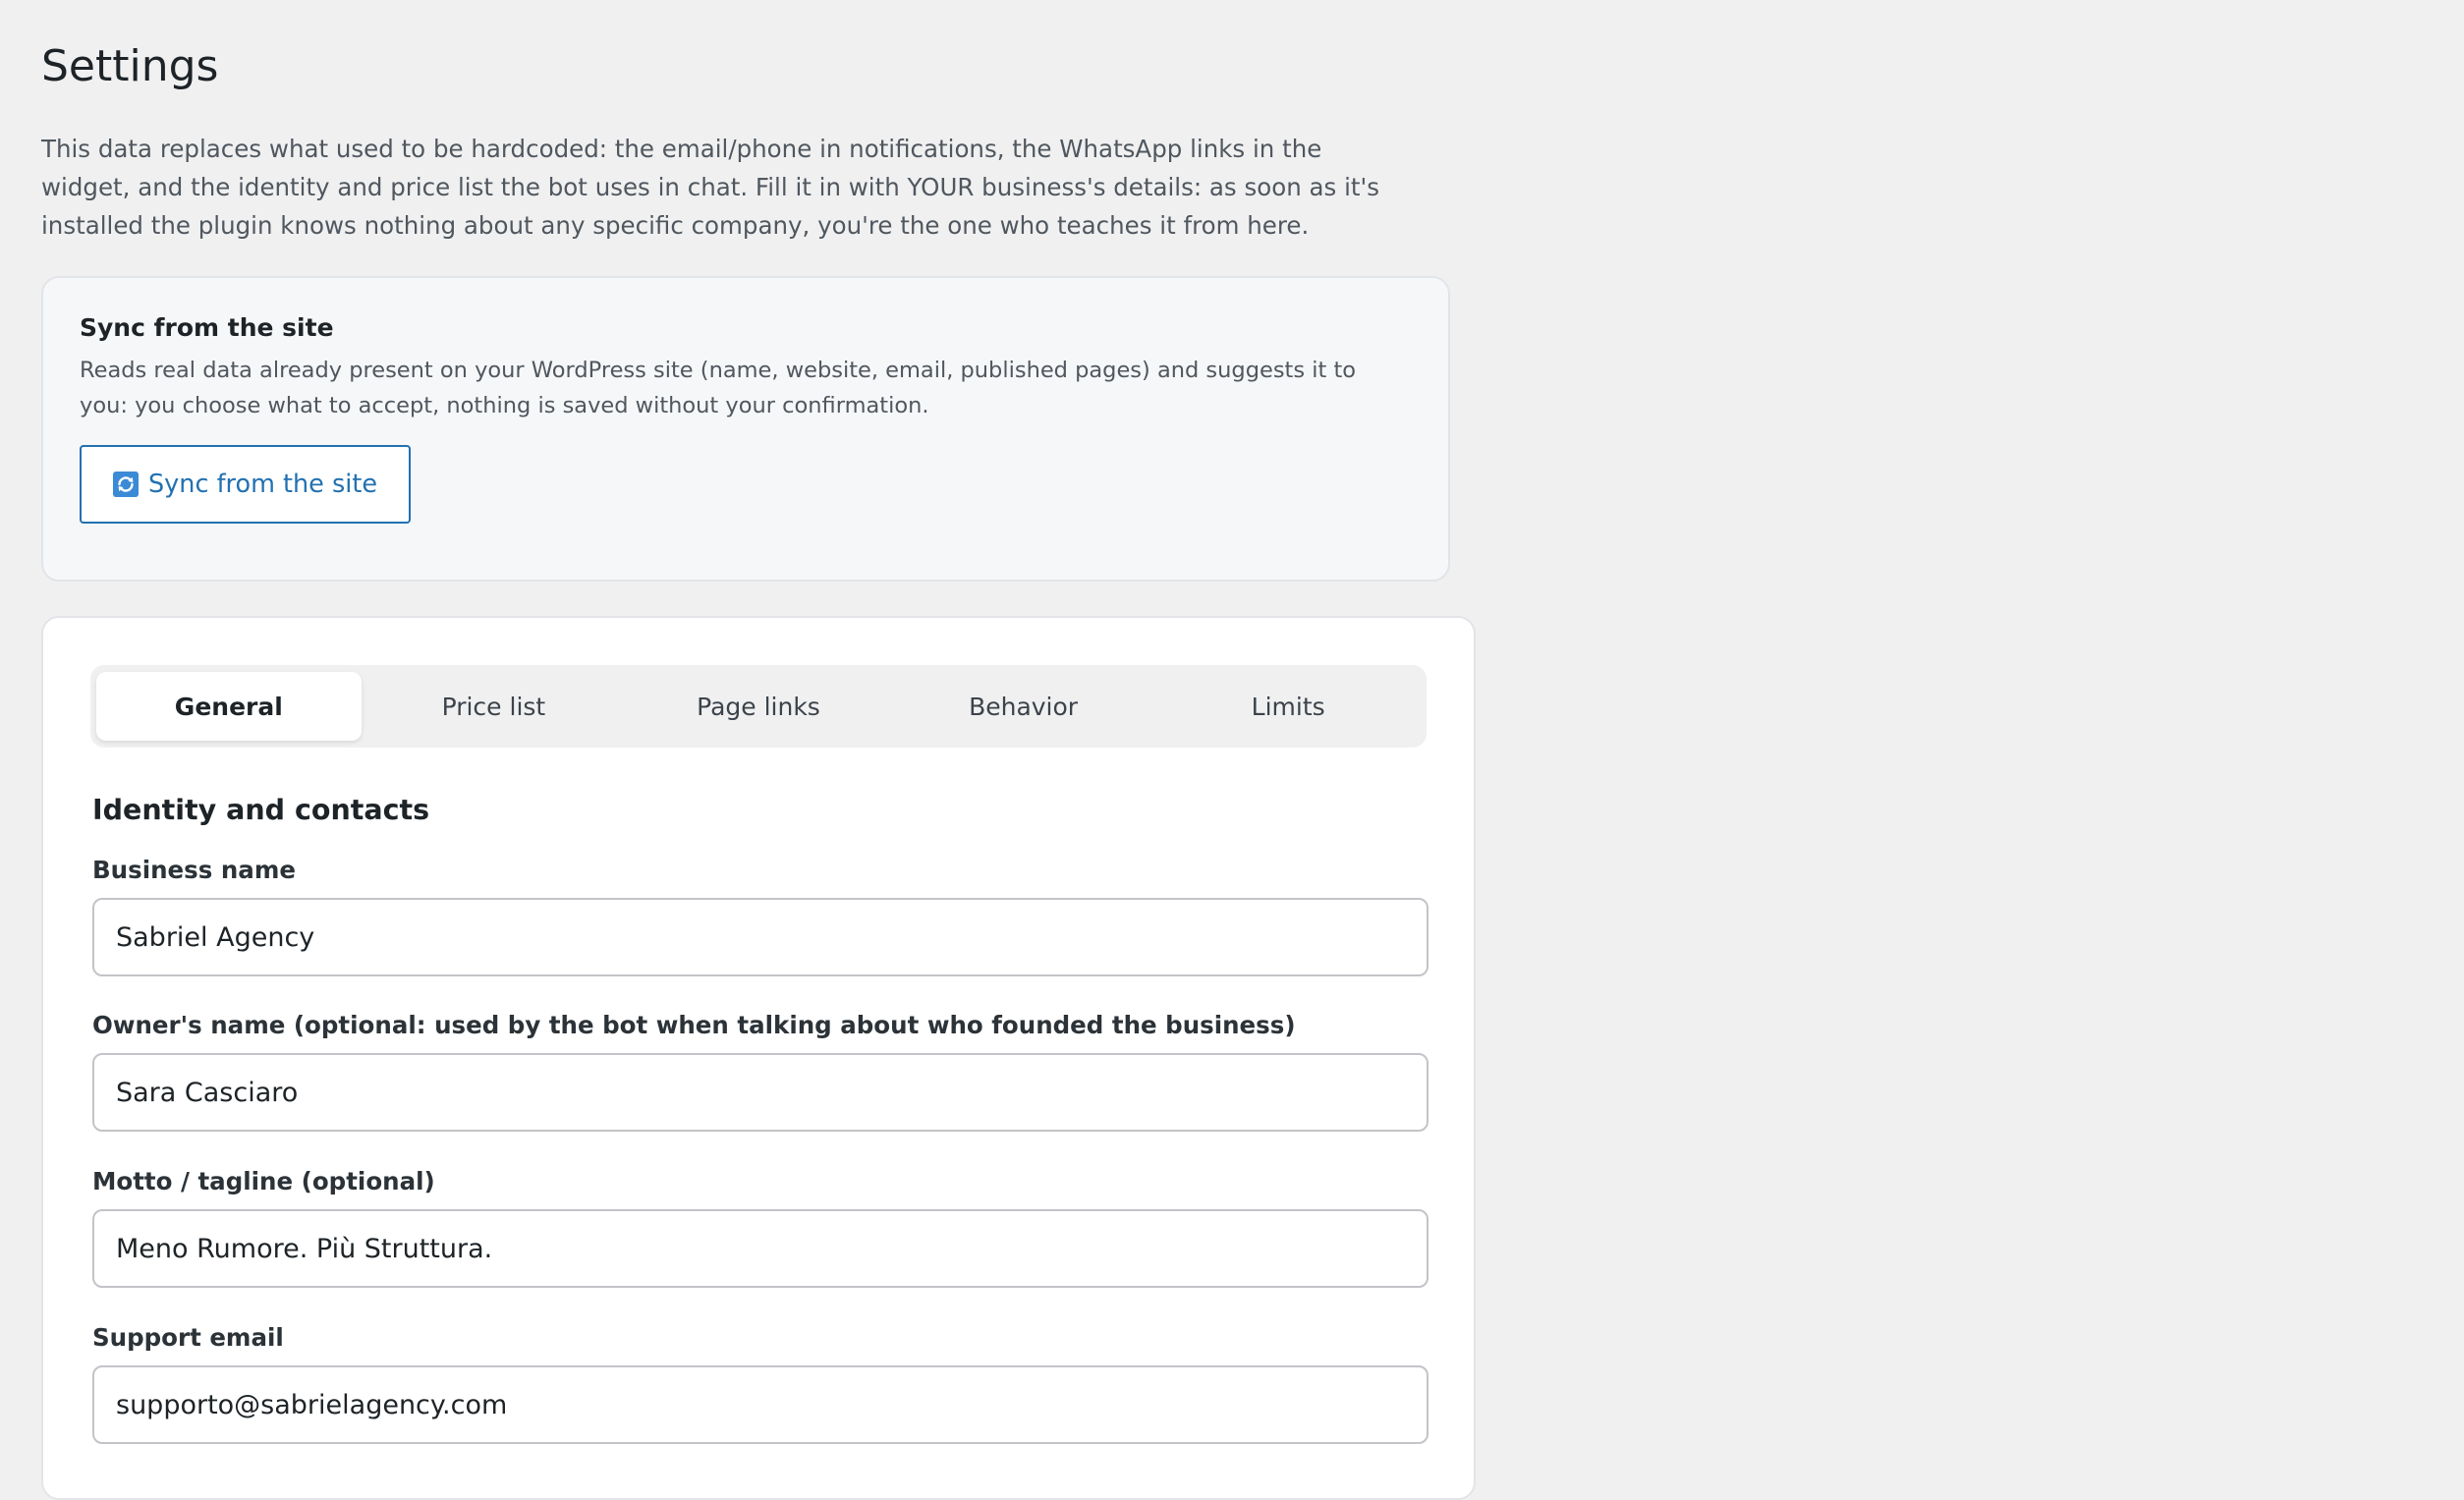 This screenshot has height=1500, width=2464. Describe the element at coordinates (126, 484) in the screenshot. I see `sync-icon` at that location.